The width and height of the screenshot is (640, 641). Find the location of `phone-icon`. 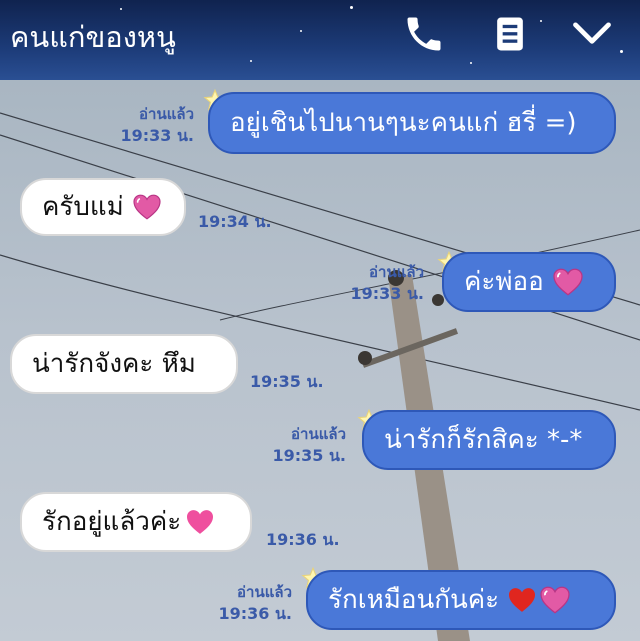

phone-icon is located at coordinates (424, 34).